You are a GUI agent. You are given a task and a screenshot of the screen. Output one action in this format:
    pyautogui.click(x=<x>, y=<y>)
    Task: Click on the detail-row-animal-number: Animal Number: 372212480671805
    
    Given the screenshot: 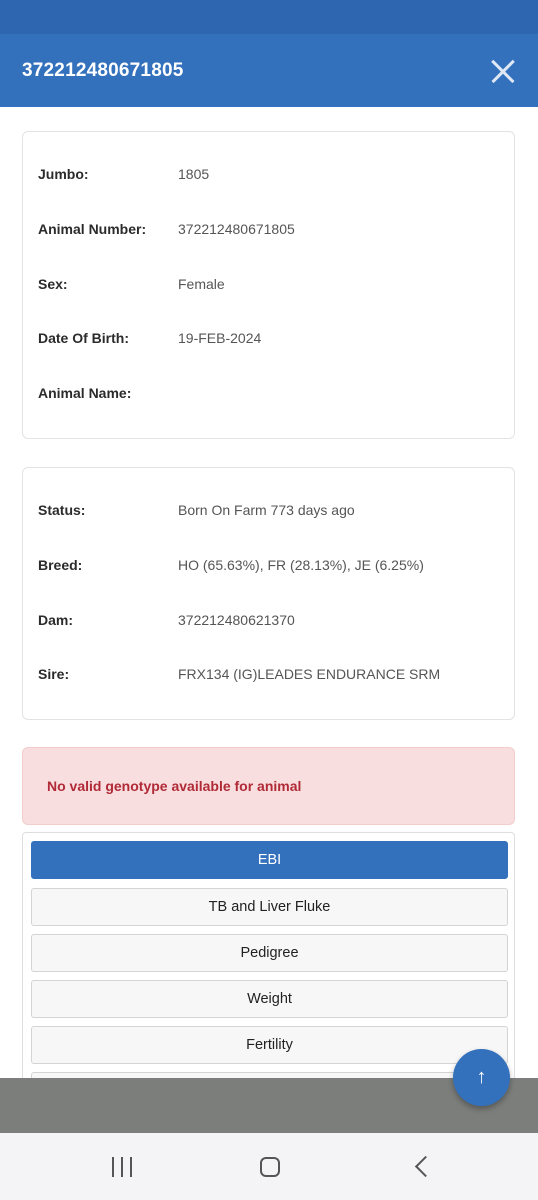 What is the action you would take?
    pyautogui.click(x=271, y=231)
    